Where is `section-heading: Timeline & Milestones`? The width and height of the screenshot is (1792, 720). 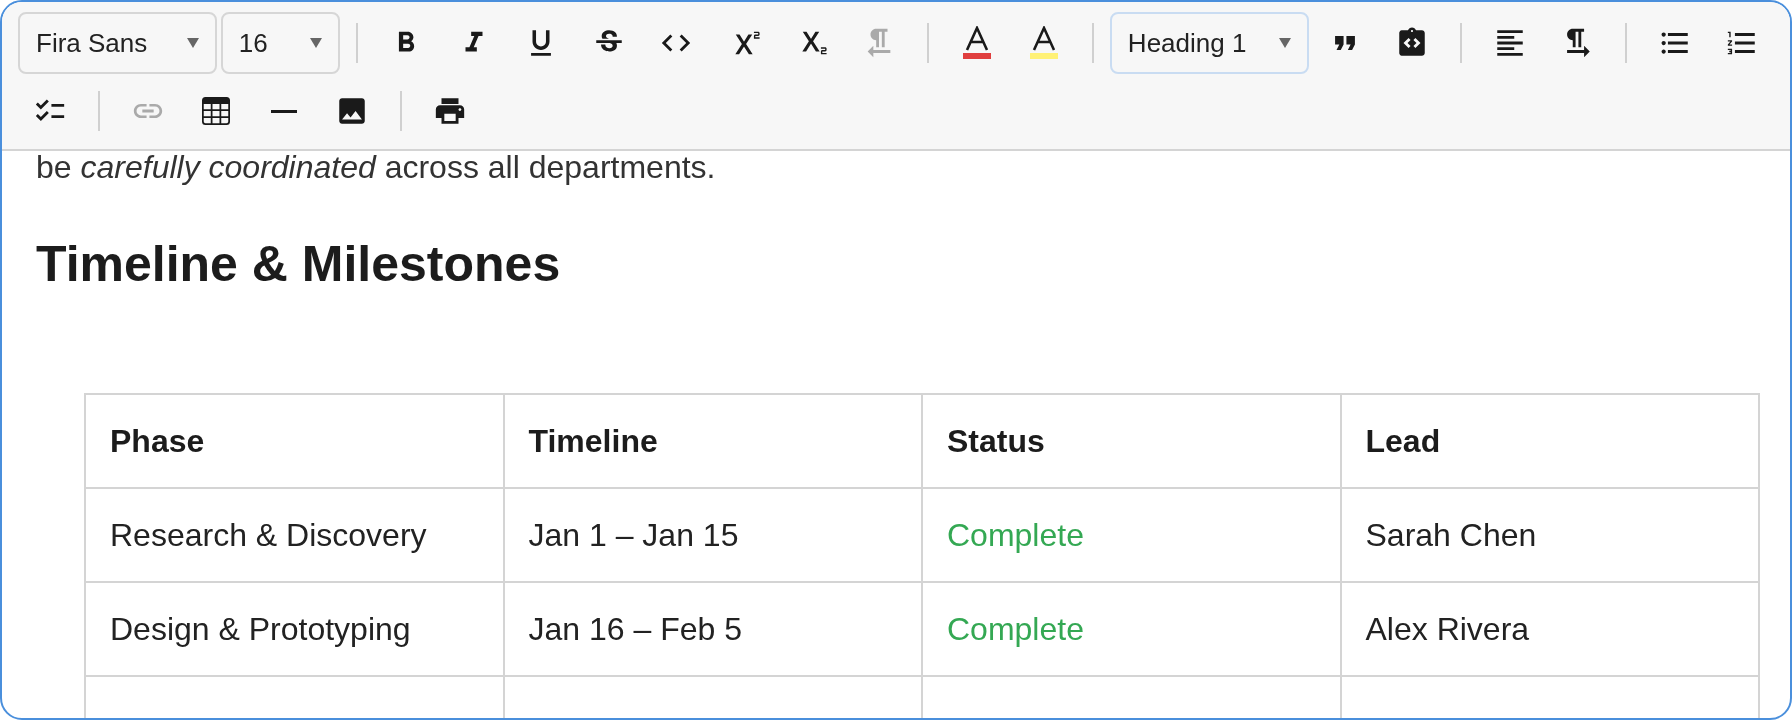 section-heading: Timeline & Milestones is located at coordinates (299, 264).